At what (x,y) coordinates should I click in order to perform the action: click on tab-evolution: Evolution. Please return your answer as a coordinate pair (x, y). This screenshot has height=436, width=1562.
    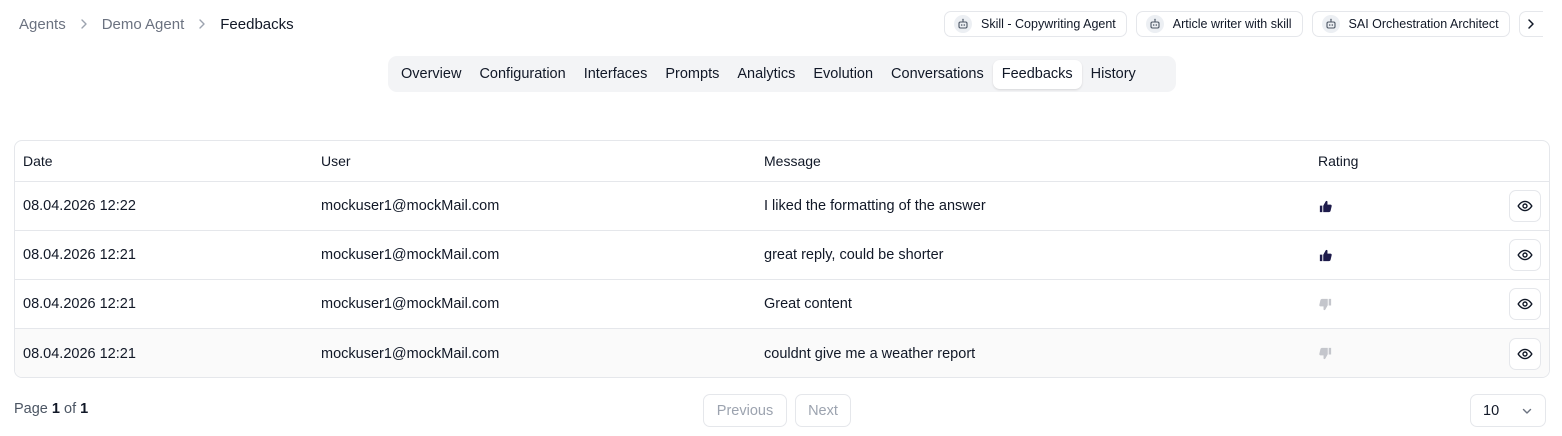
    Looking at the image, I should click on (843, 74).